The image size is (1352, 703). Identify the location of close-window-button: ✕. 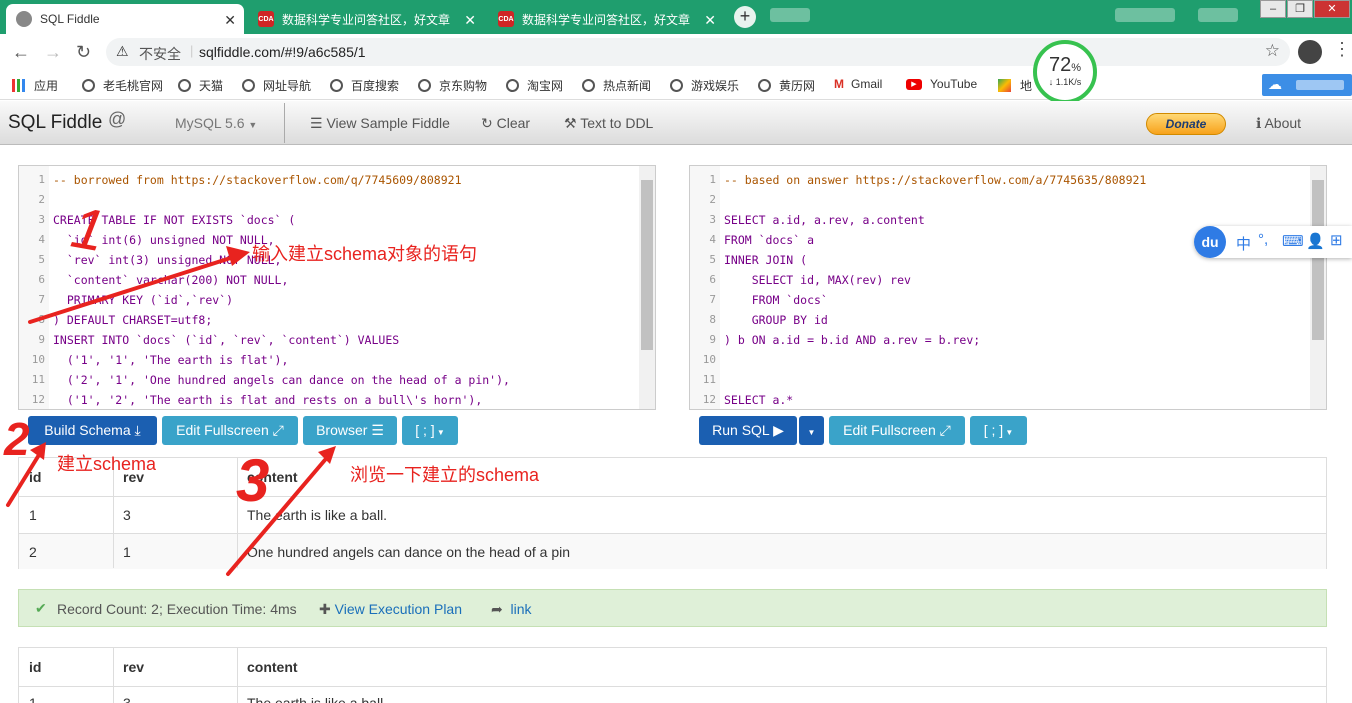
(1332, 9).